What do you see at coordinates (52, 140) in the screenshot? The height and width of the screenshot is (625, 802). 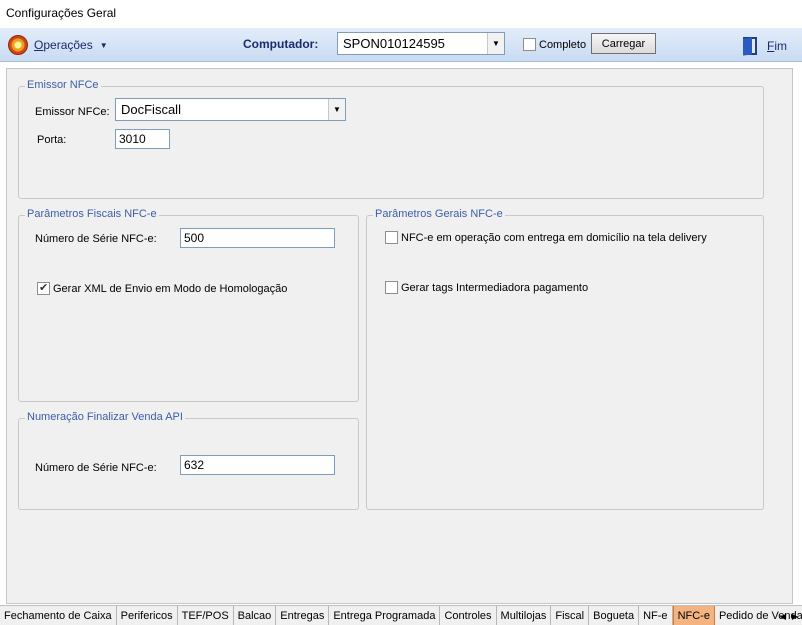 I see `porta-label: Porta:` at bounding box center [52, 140].